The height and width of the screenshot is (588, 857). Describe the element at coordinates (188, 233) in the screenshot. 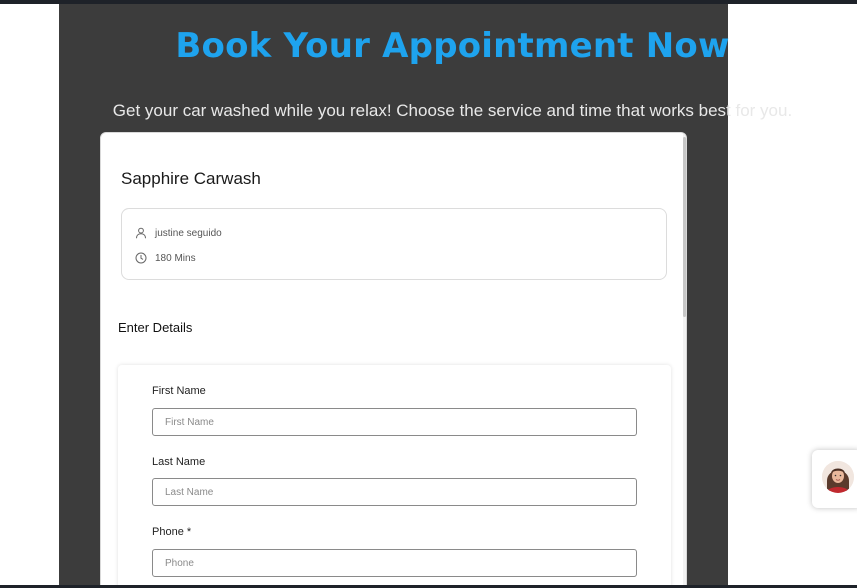

I see `host-name: justine seguido` at that location.